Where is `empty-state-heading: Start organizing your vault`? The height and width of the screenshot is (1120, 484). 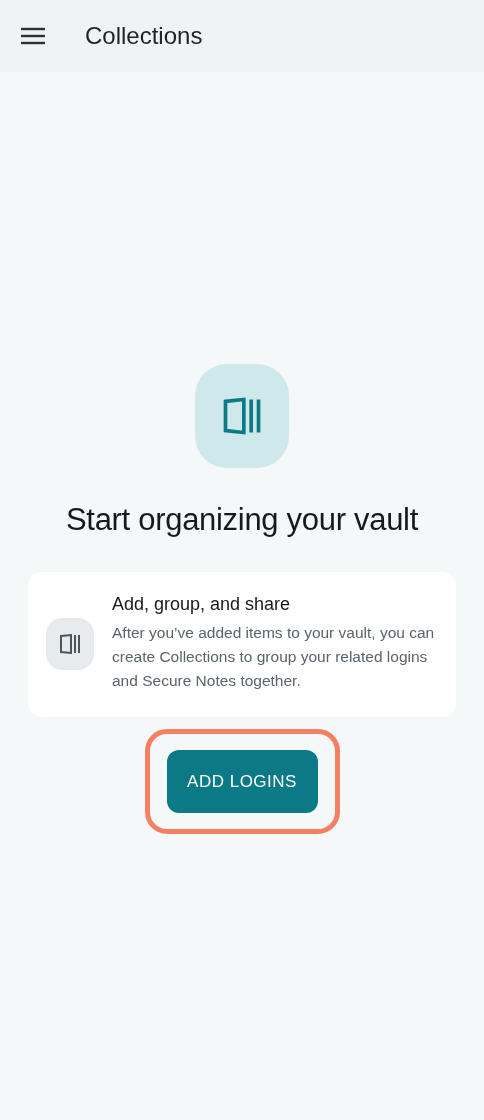 empty-state-heading: Start organizing your vault is located at coordinates (241, 520).